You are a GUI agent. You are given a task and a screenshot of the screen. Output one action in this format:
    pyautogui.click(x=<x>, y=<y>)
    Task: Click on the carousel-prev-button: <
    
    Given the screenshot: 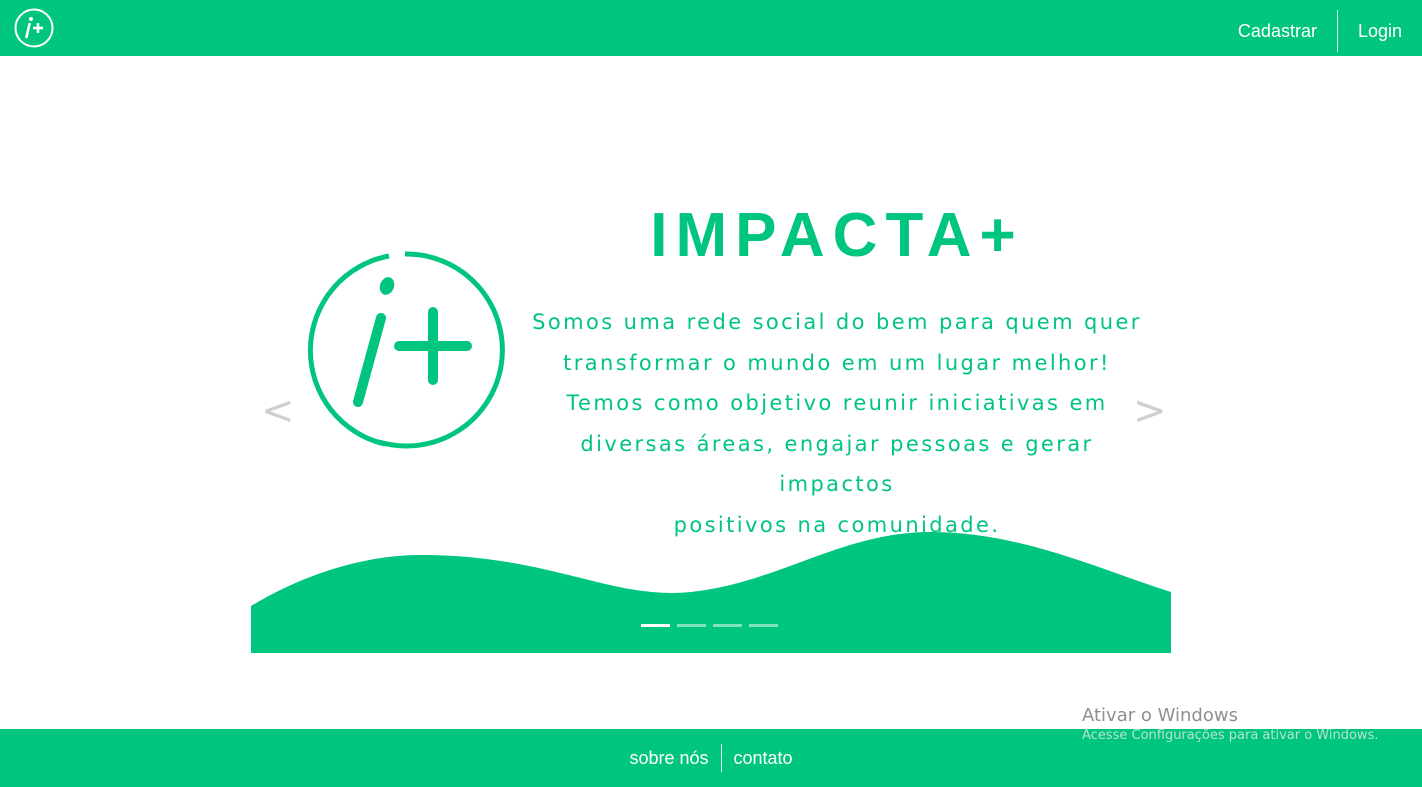 What is the action you would take?
    pyautogui.click(x=278, y=411)
    